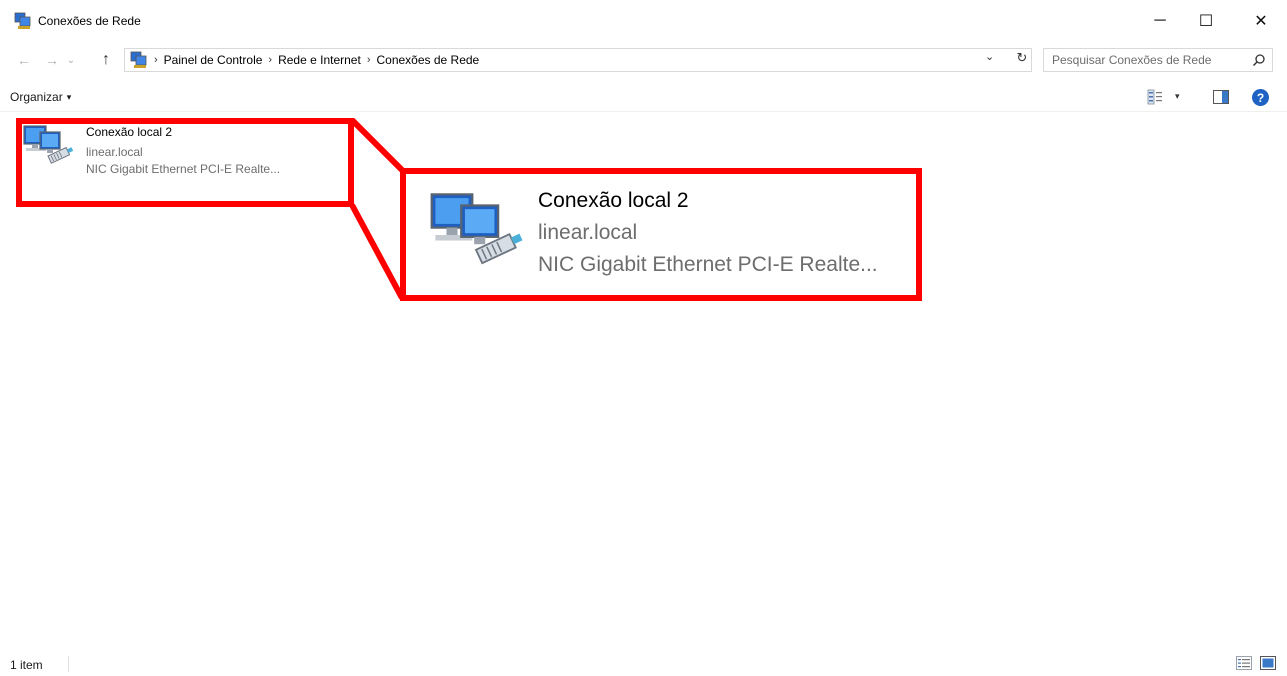 The width and height of the screenshot is (1287, 676). Describe the element at coordinates (1268, 663) in the screenshot. I see `large-icons-view-icon` at that location.